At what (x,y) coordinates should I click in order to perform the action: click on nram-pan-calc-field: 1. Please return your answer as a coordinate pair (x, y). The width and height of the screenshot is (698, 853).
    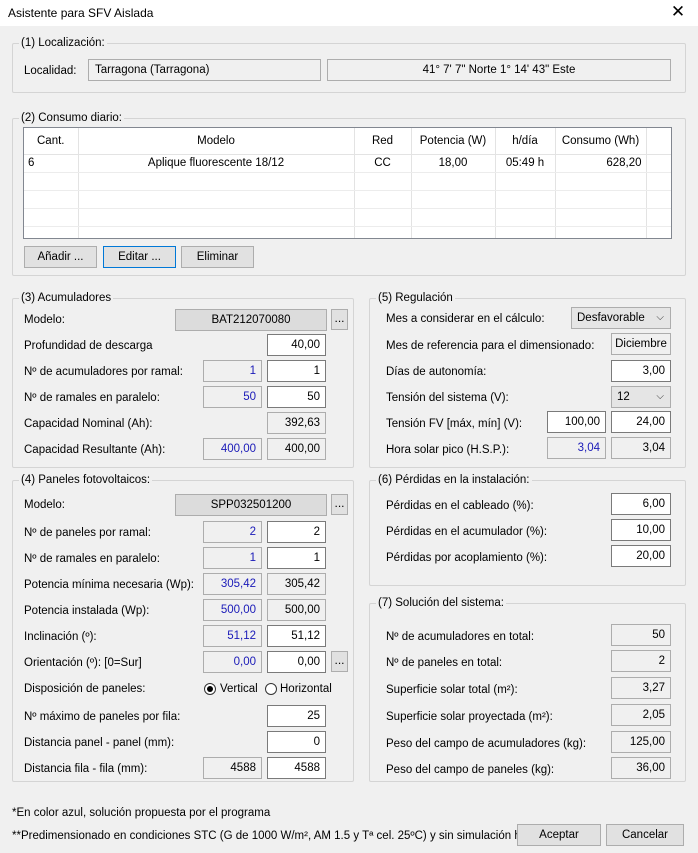
    Looking at the image, I should click on (232, 558).